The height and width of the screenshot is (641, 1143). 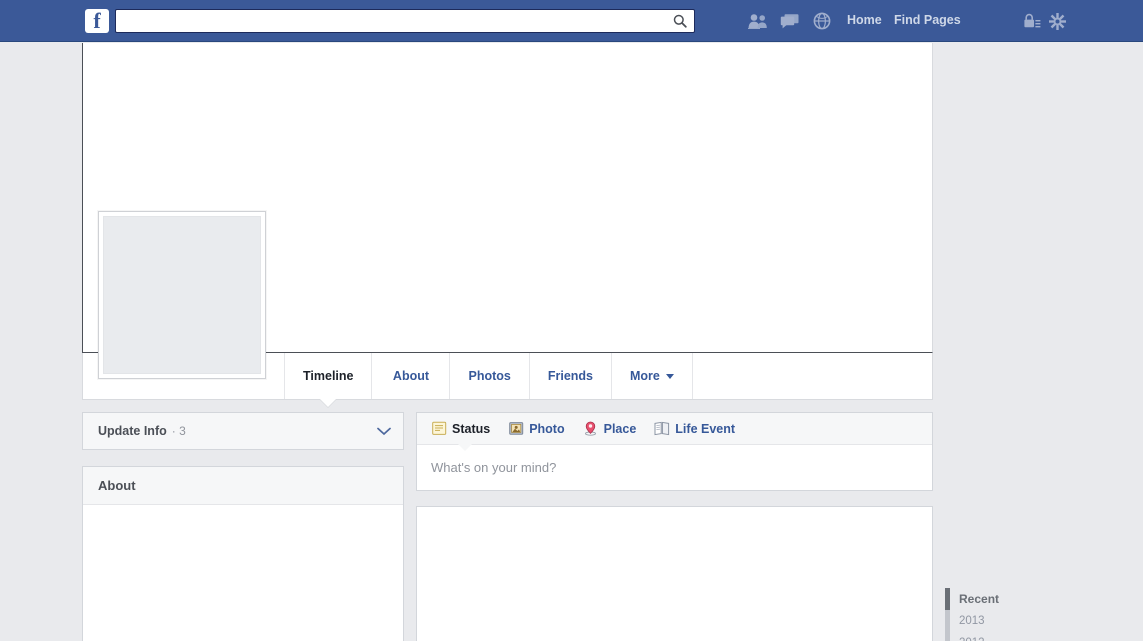 What do you see at coordinates (1005, 621) in the screenshot?
I see `timeline-nav-item-2013: 2013` at bounding box center [1005, 621].